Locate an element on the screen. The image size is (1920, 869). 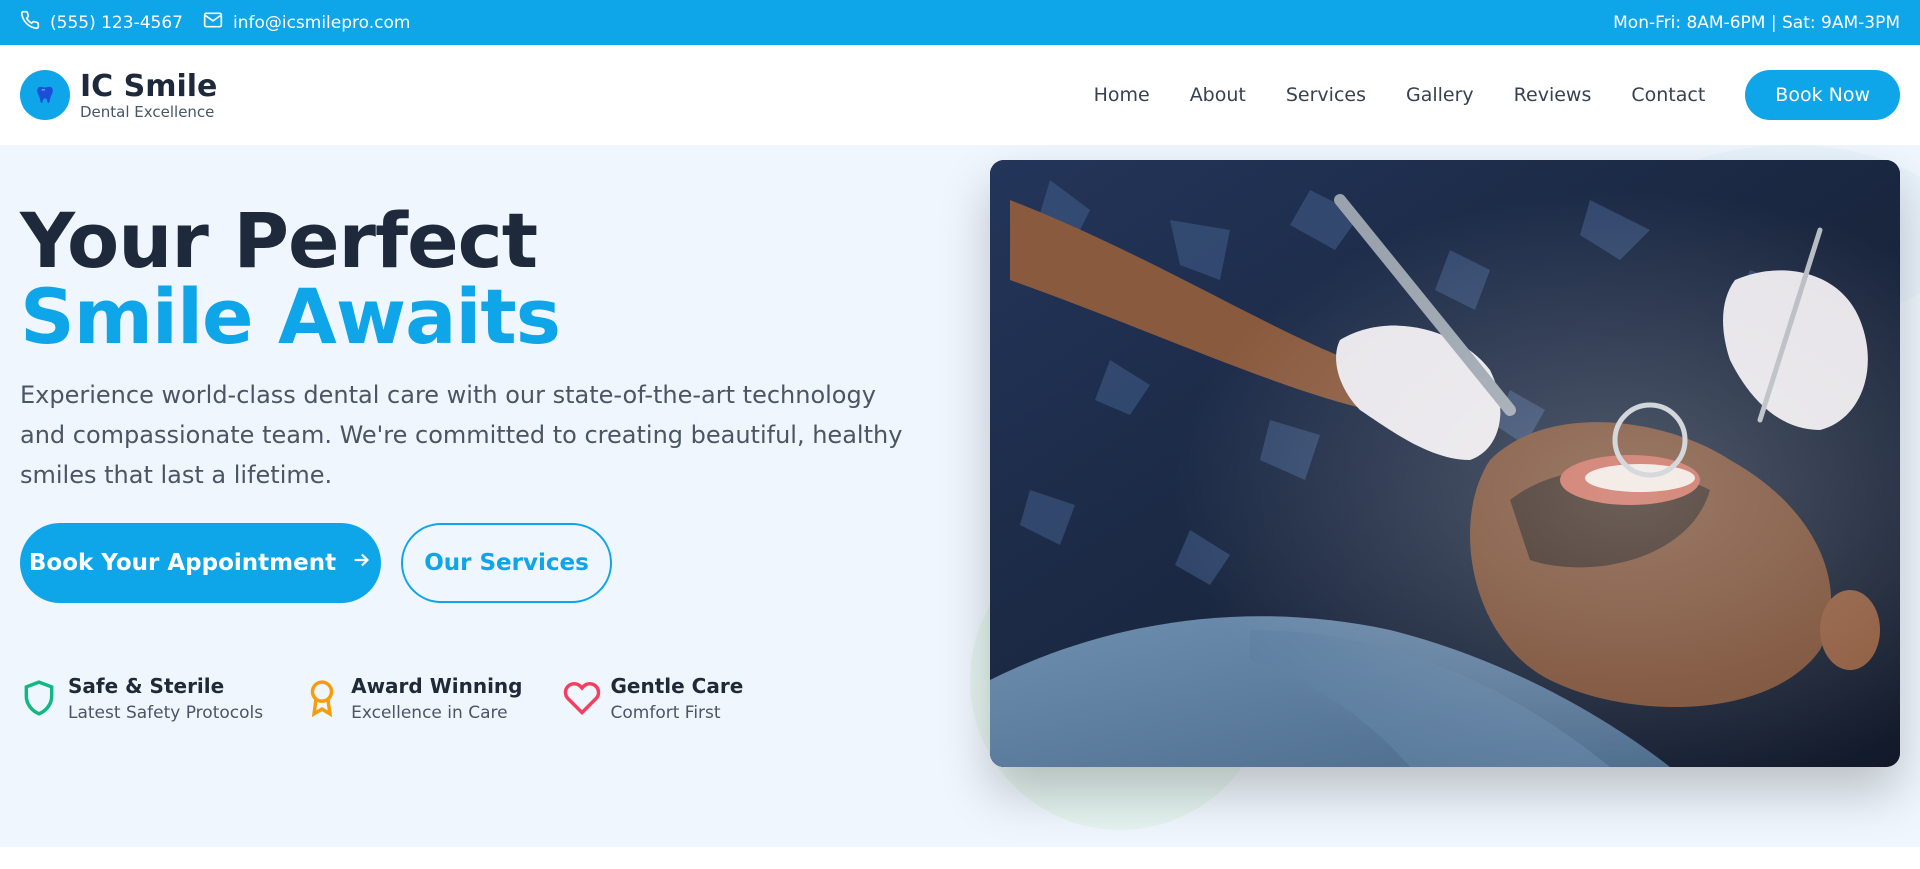
arrow-right-icon is located at coordinates (361, 563).